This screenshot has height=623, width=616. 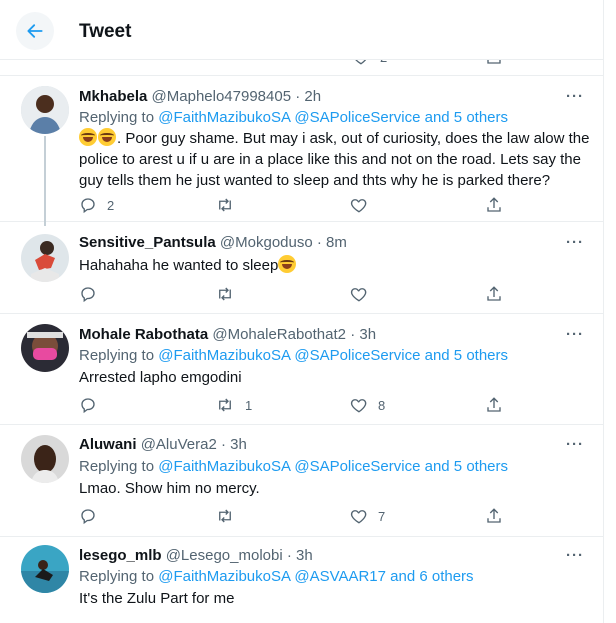 I want to click on handle: @MohaleRabothat2, so click(x=279, y=334).